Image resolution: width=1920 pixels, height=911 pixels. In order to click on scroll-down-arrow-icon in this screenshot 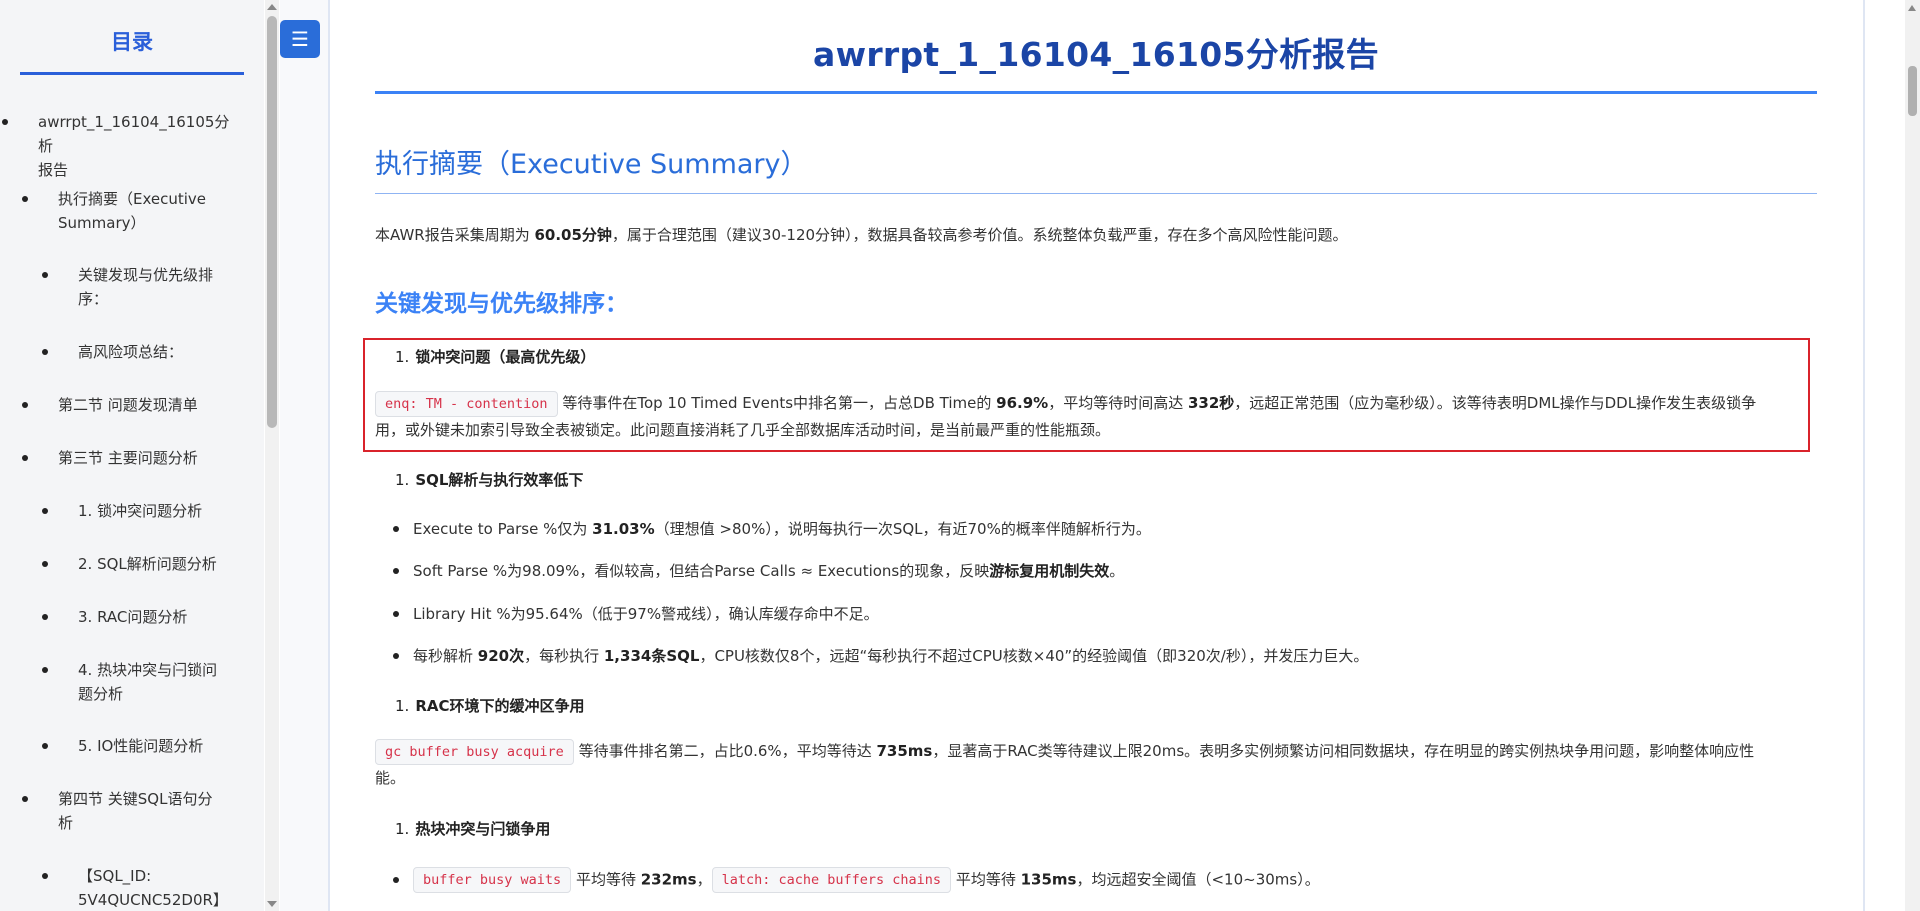, I will do `click(272, 904)`.